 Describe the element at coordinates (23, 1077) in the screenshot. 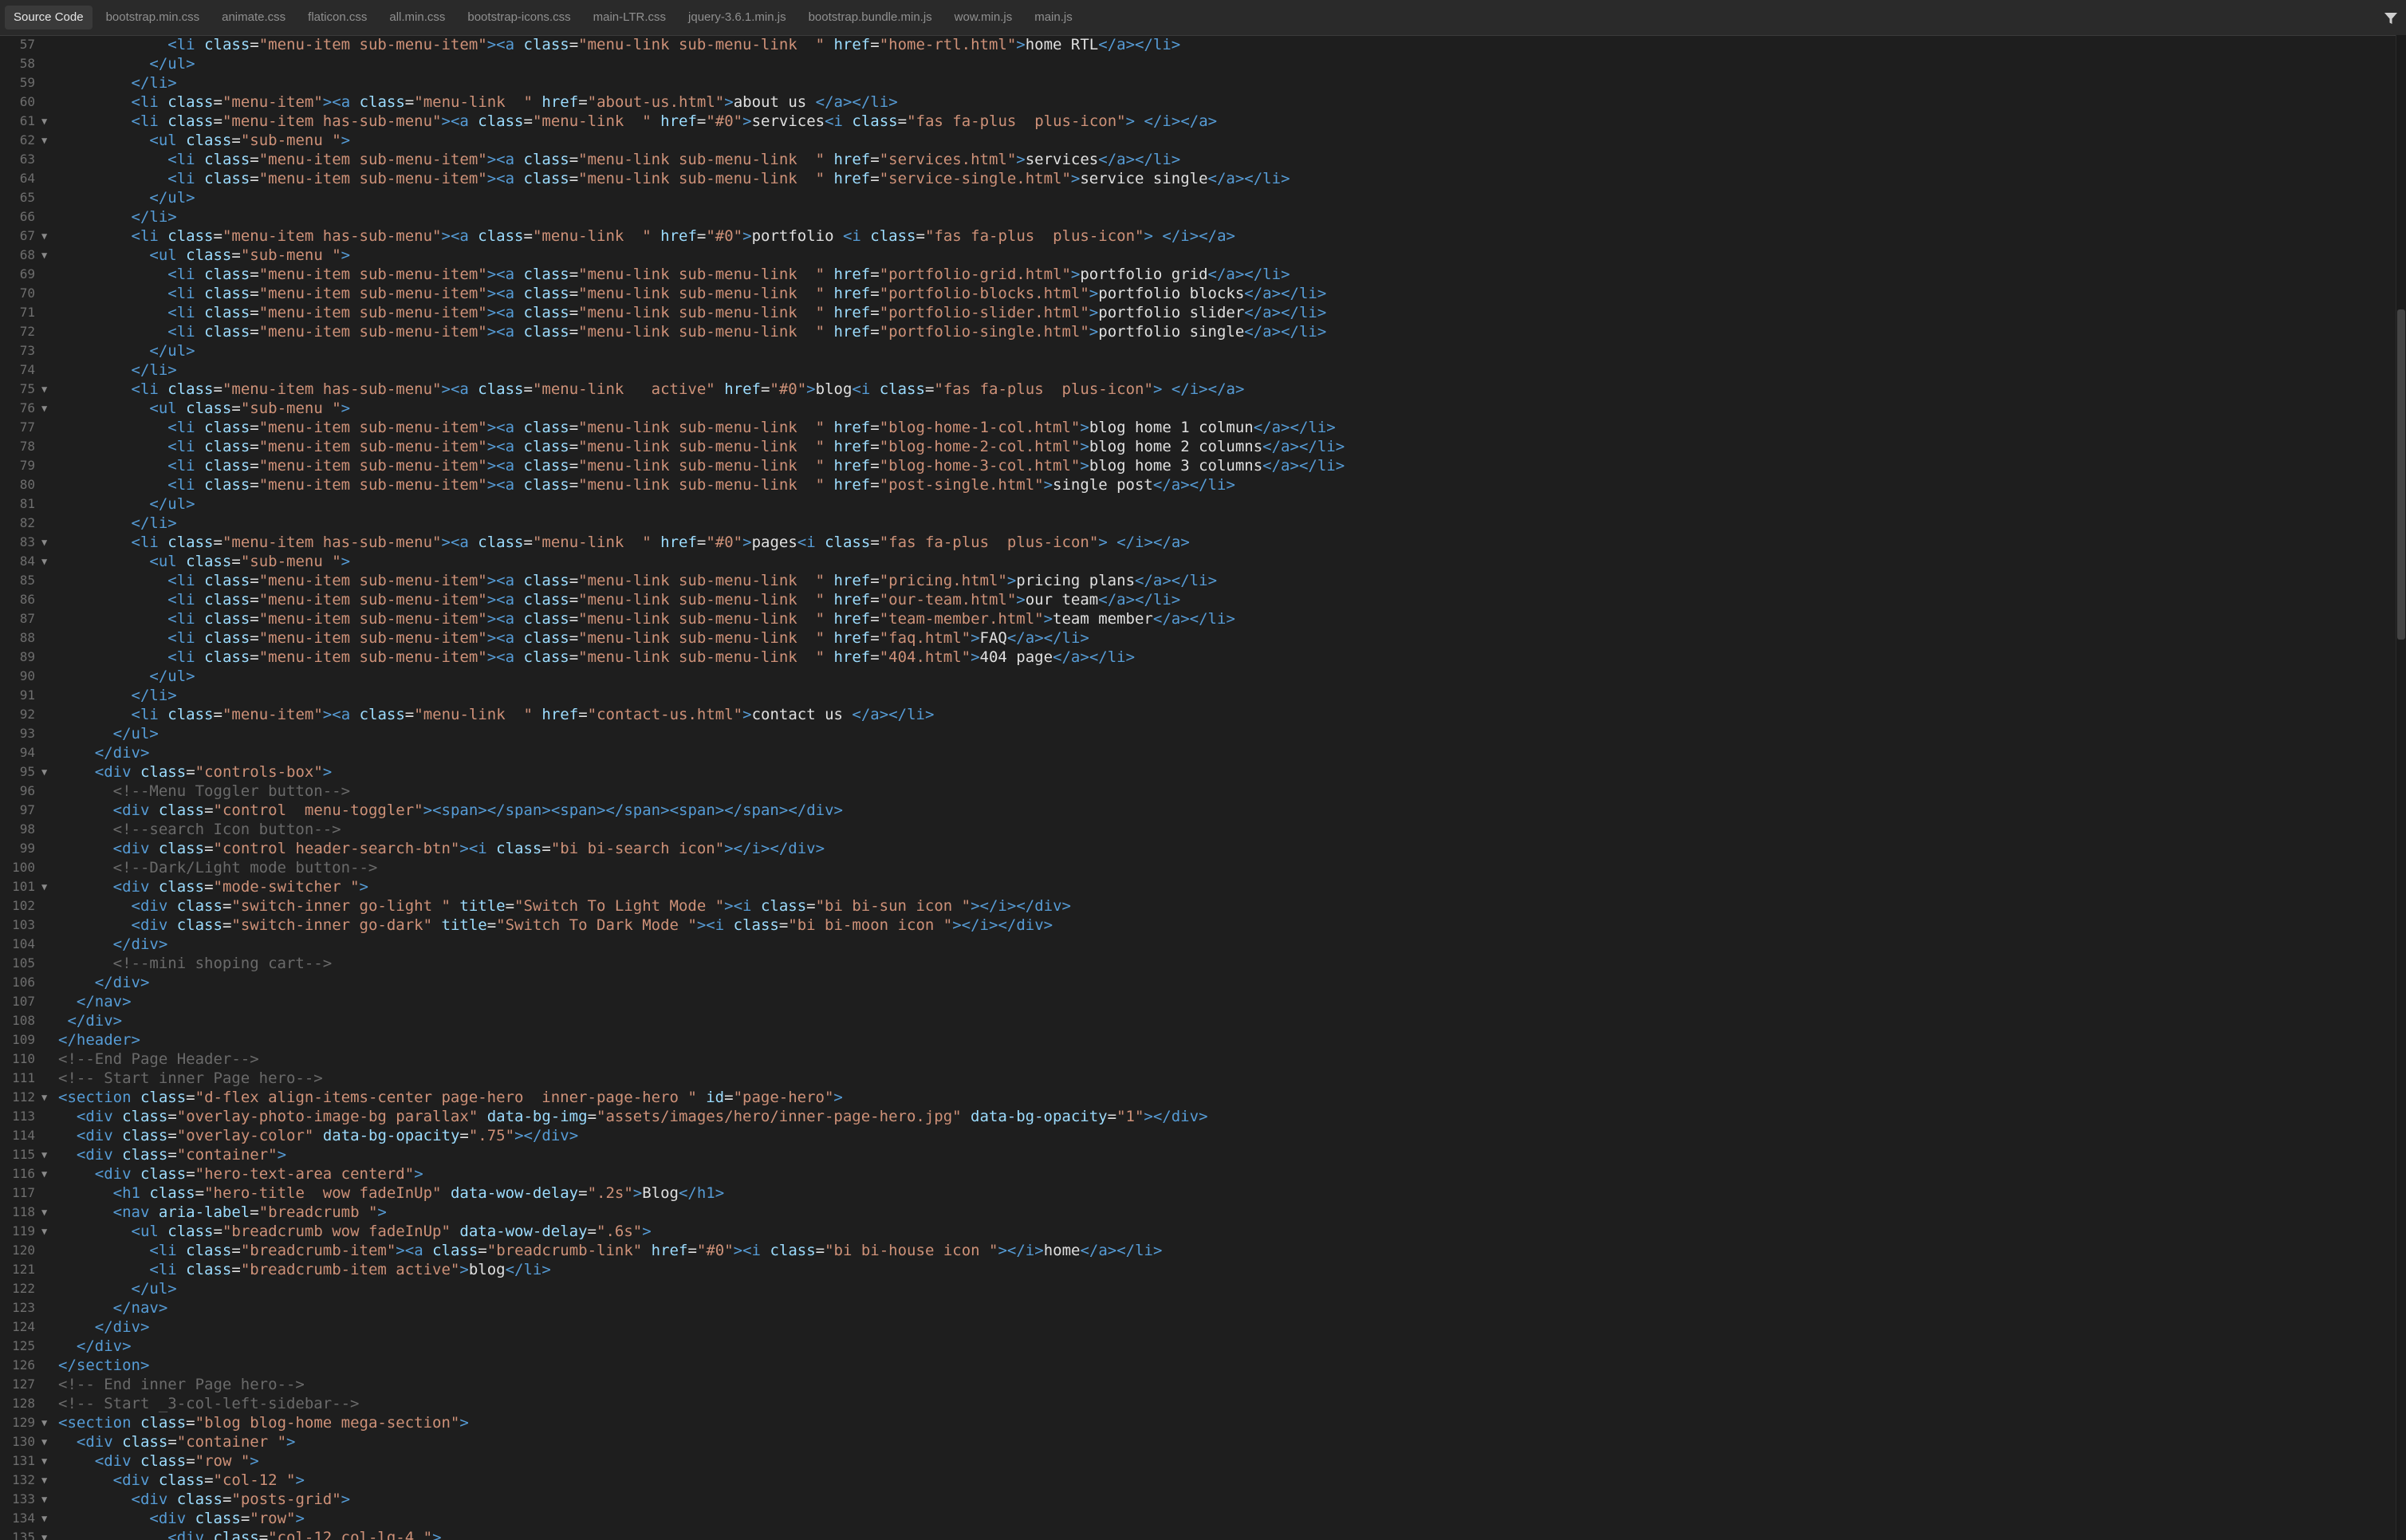

I see `line-number: 111` at that location.